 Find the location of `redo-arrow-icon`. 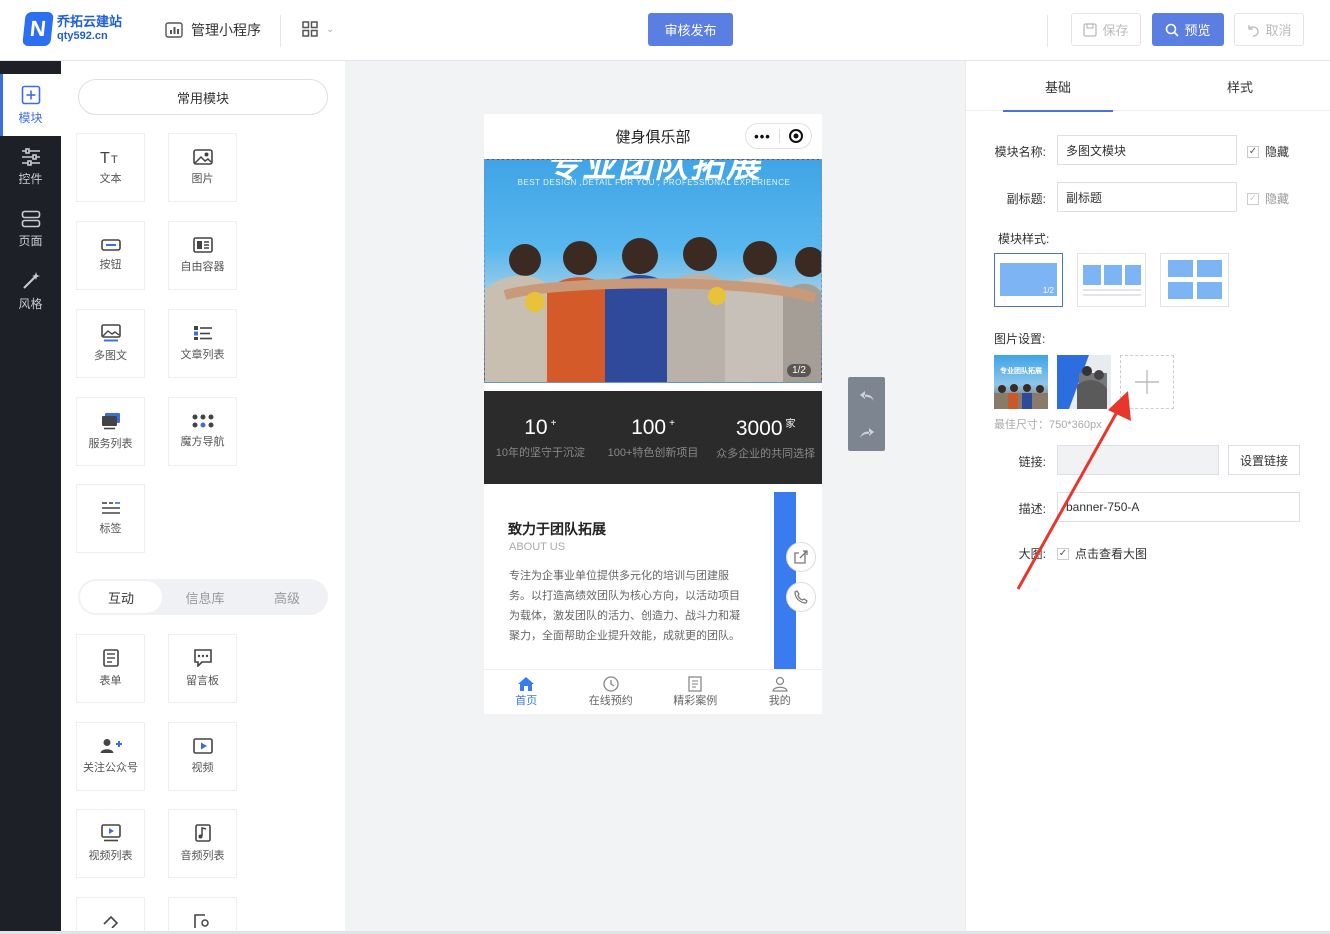

redo-arrow-icon is located at coordinates (866, 432).